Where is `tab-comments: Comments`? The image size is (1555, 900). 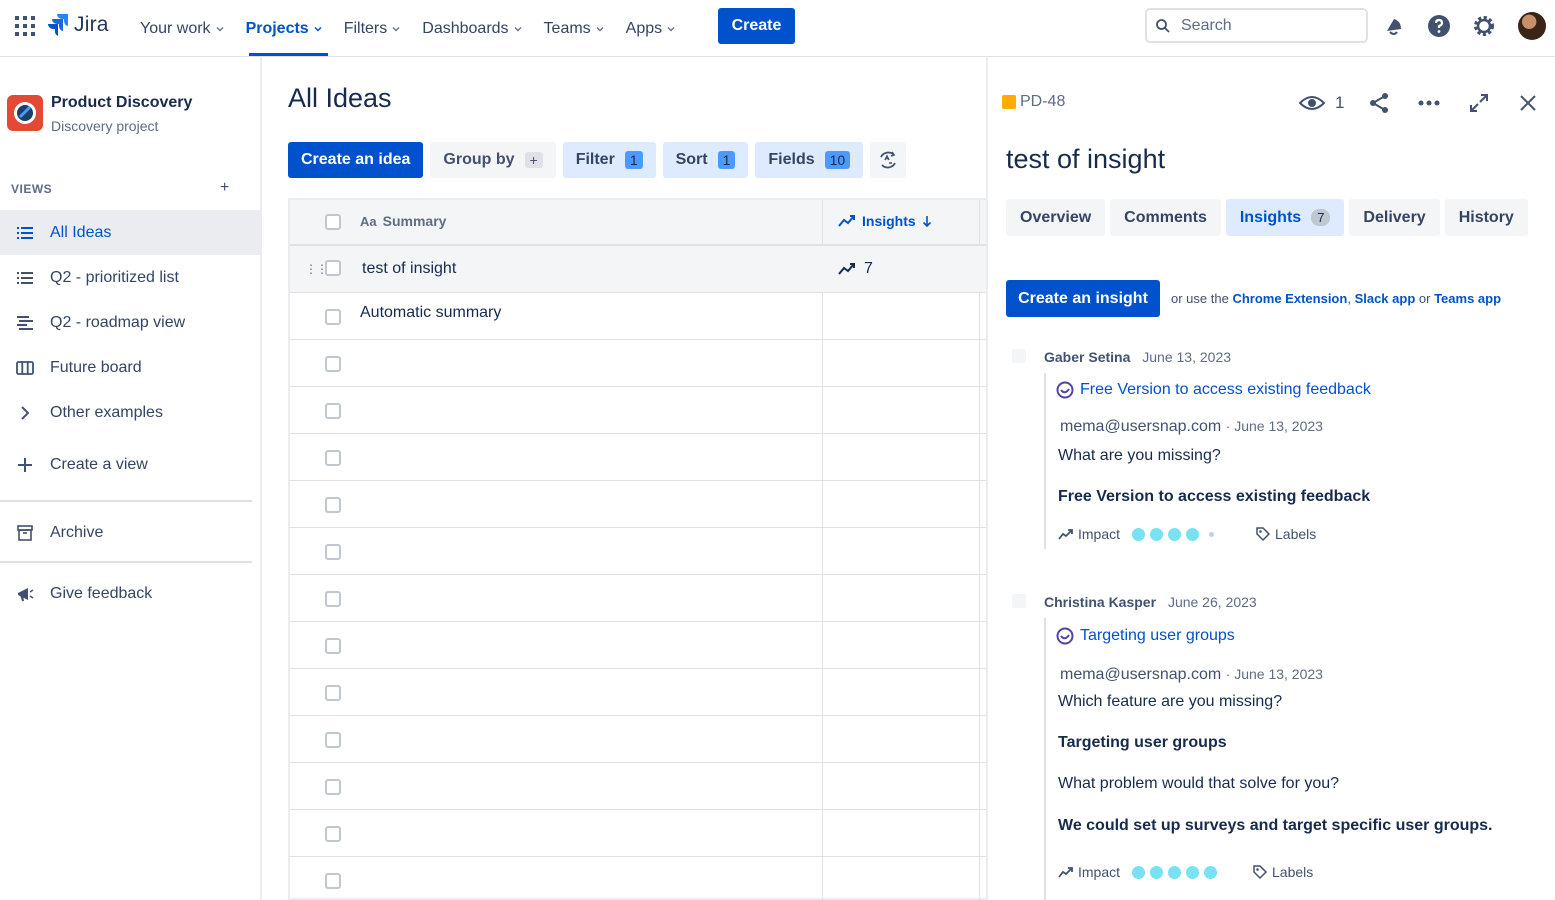
tab-comments: Comments is located at coordinates (1165, 217).